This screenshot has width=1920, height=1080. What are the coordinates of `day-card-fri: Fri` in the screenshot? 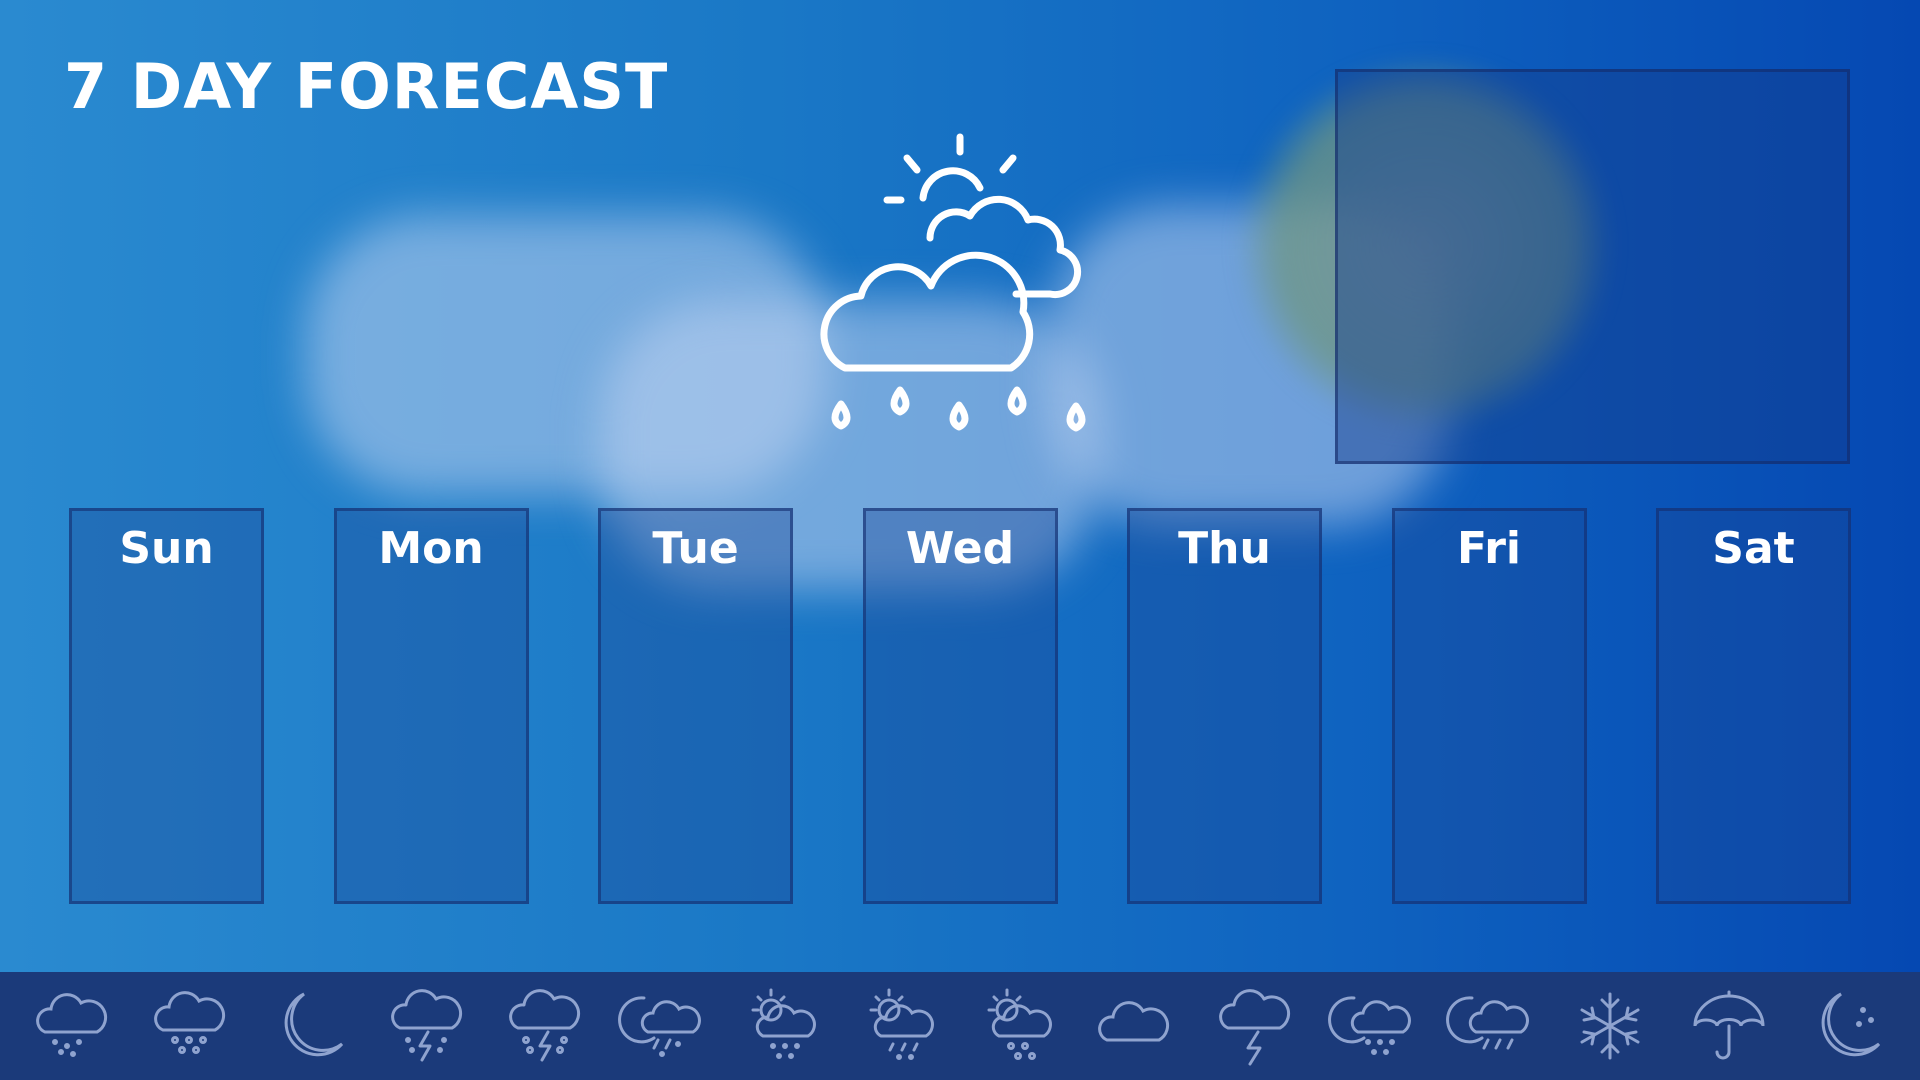 It's located at (1489, 706).